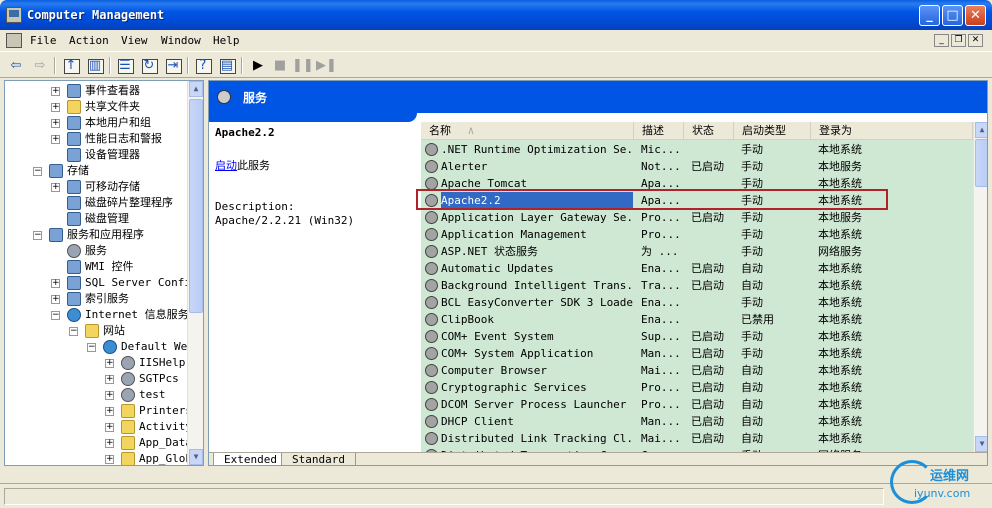 Image resolution: width=992 pixels, height=508 pixels. What do you see at coordinates (100, 315) in the screenshot?
I see `tree-item: − Internet 信息服务` at bounding box center [100, 315].